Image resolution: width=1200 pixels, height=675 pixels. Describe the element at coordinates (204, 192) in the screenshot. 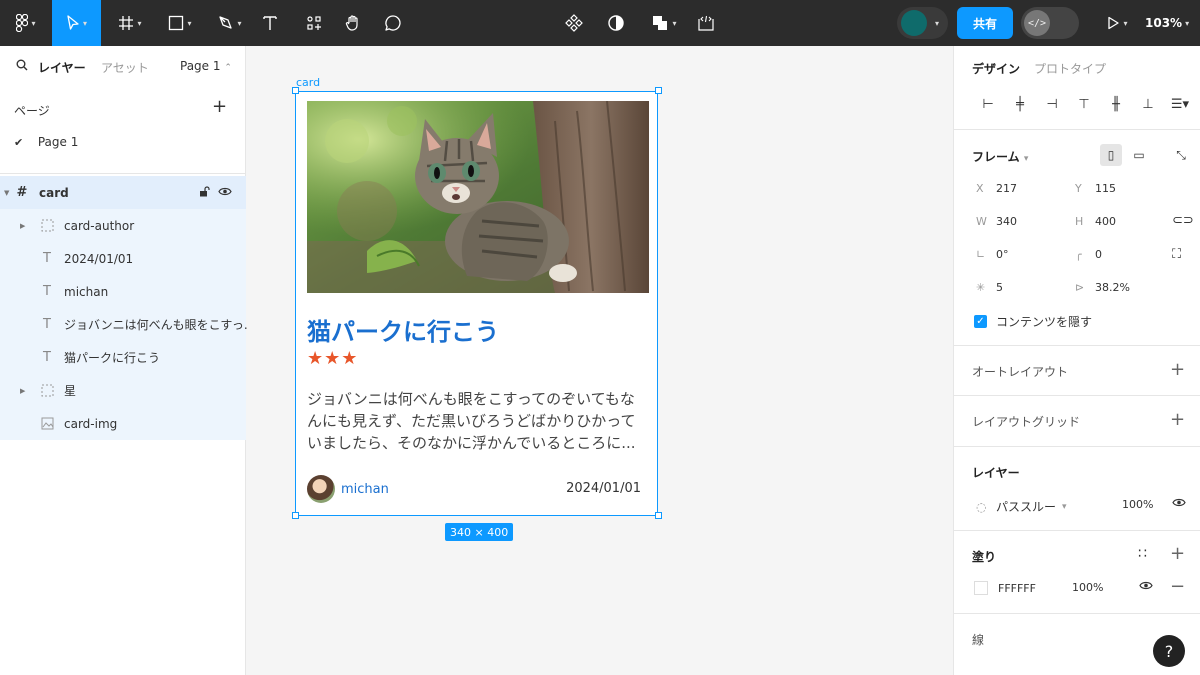

I see `unlock-icon` at that location.